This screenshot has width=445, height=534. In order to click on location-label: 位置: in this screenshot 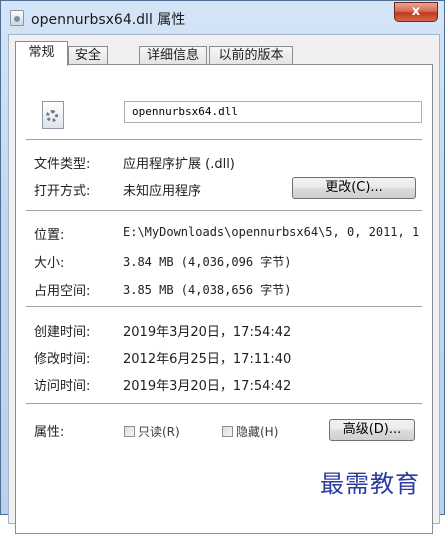, I will do `click(49, 235)`.